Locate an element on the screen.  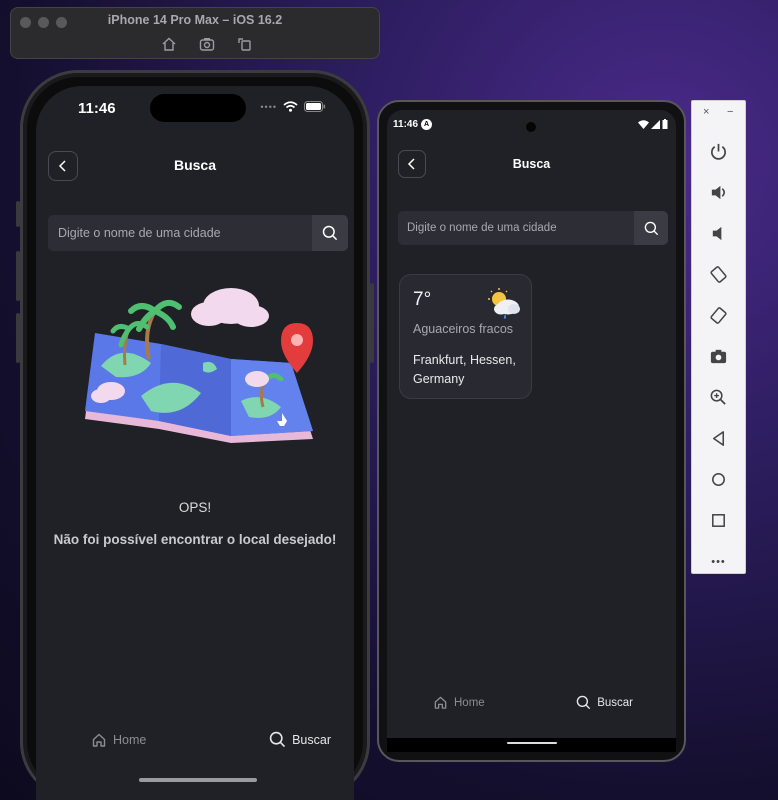
signal-dots-icon: •••• is located at coordinates (268, 106).